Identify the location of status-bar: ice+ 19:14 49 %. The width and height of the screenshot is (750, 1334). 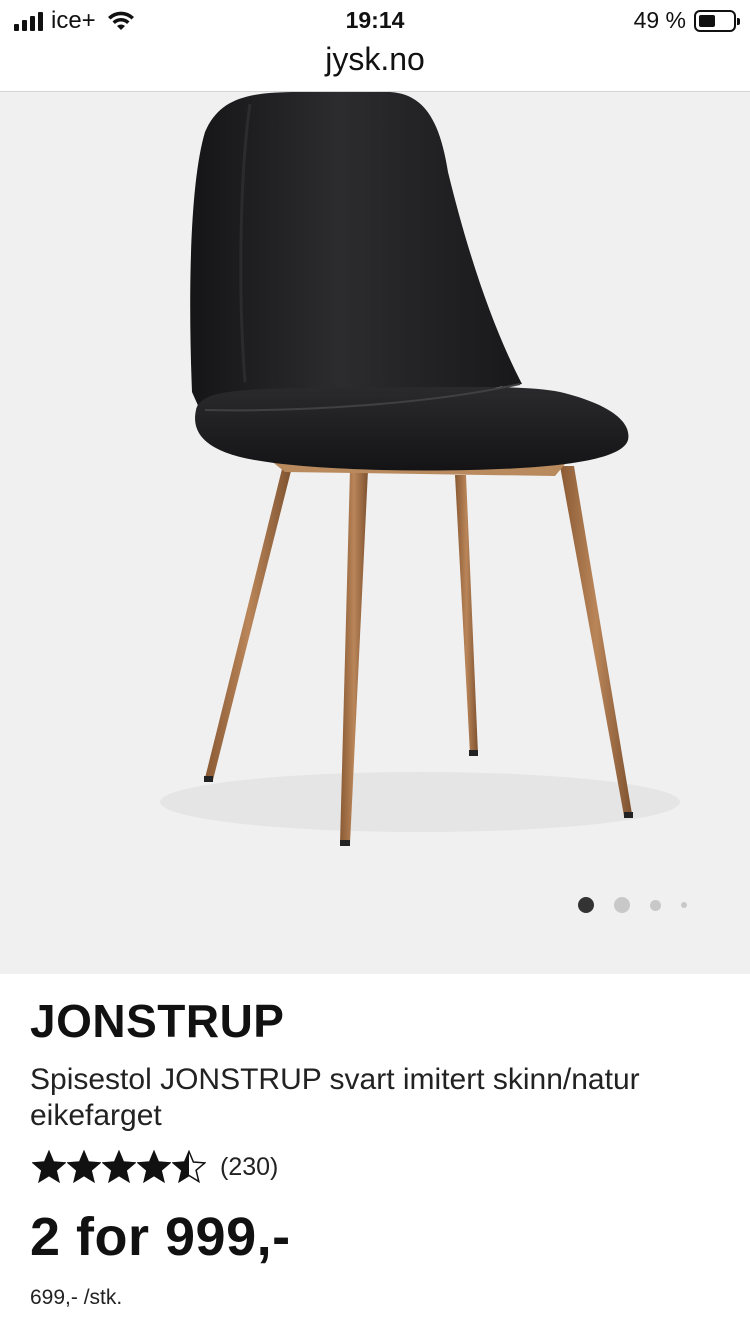
(375, 20).